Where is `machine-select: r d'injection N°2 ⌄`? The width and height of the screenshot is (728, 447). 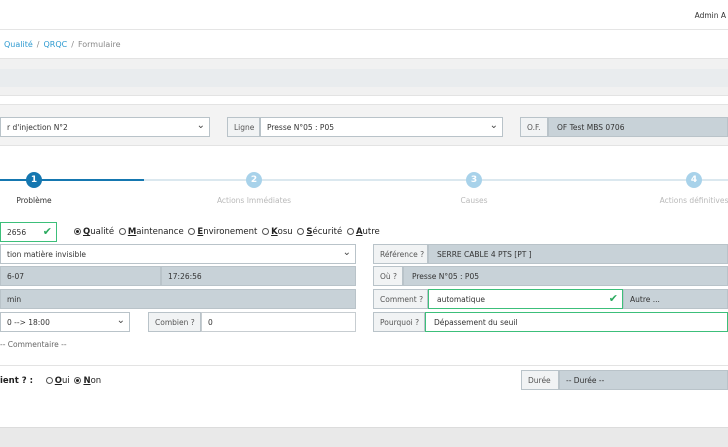
machine-select: r d'injection N°2 ⌄ is located at coordinates (105, 127).